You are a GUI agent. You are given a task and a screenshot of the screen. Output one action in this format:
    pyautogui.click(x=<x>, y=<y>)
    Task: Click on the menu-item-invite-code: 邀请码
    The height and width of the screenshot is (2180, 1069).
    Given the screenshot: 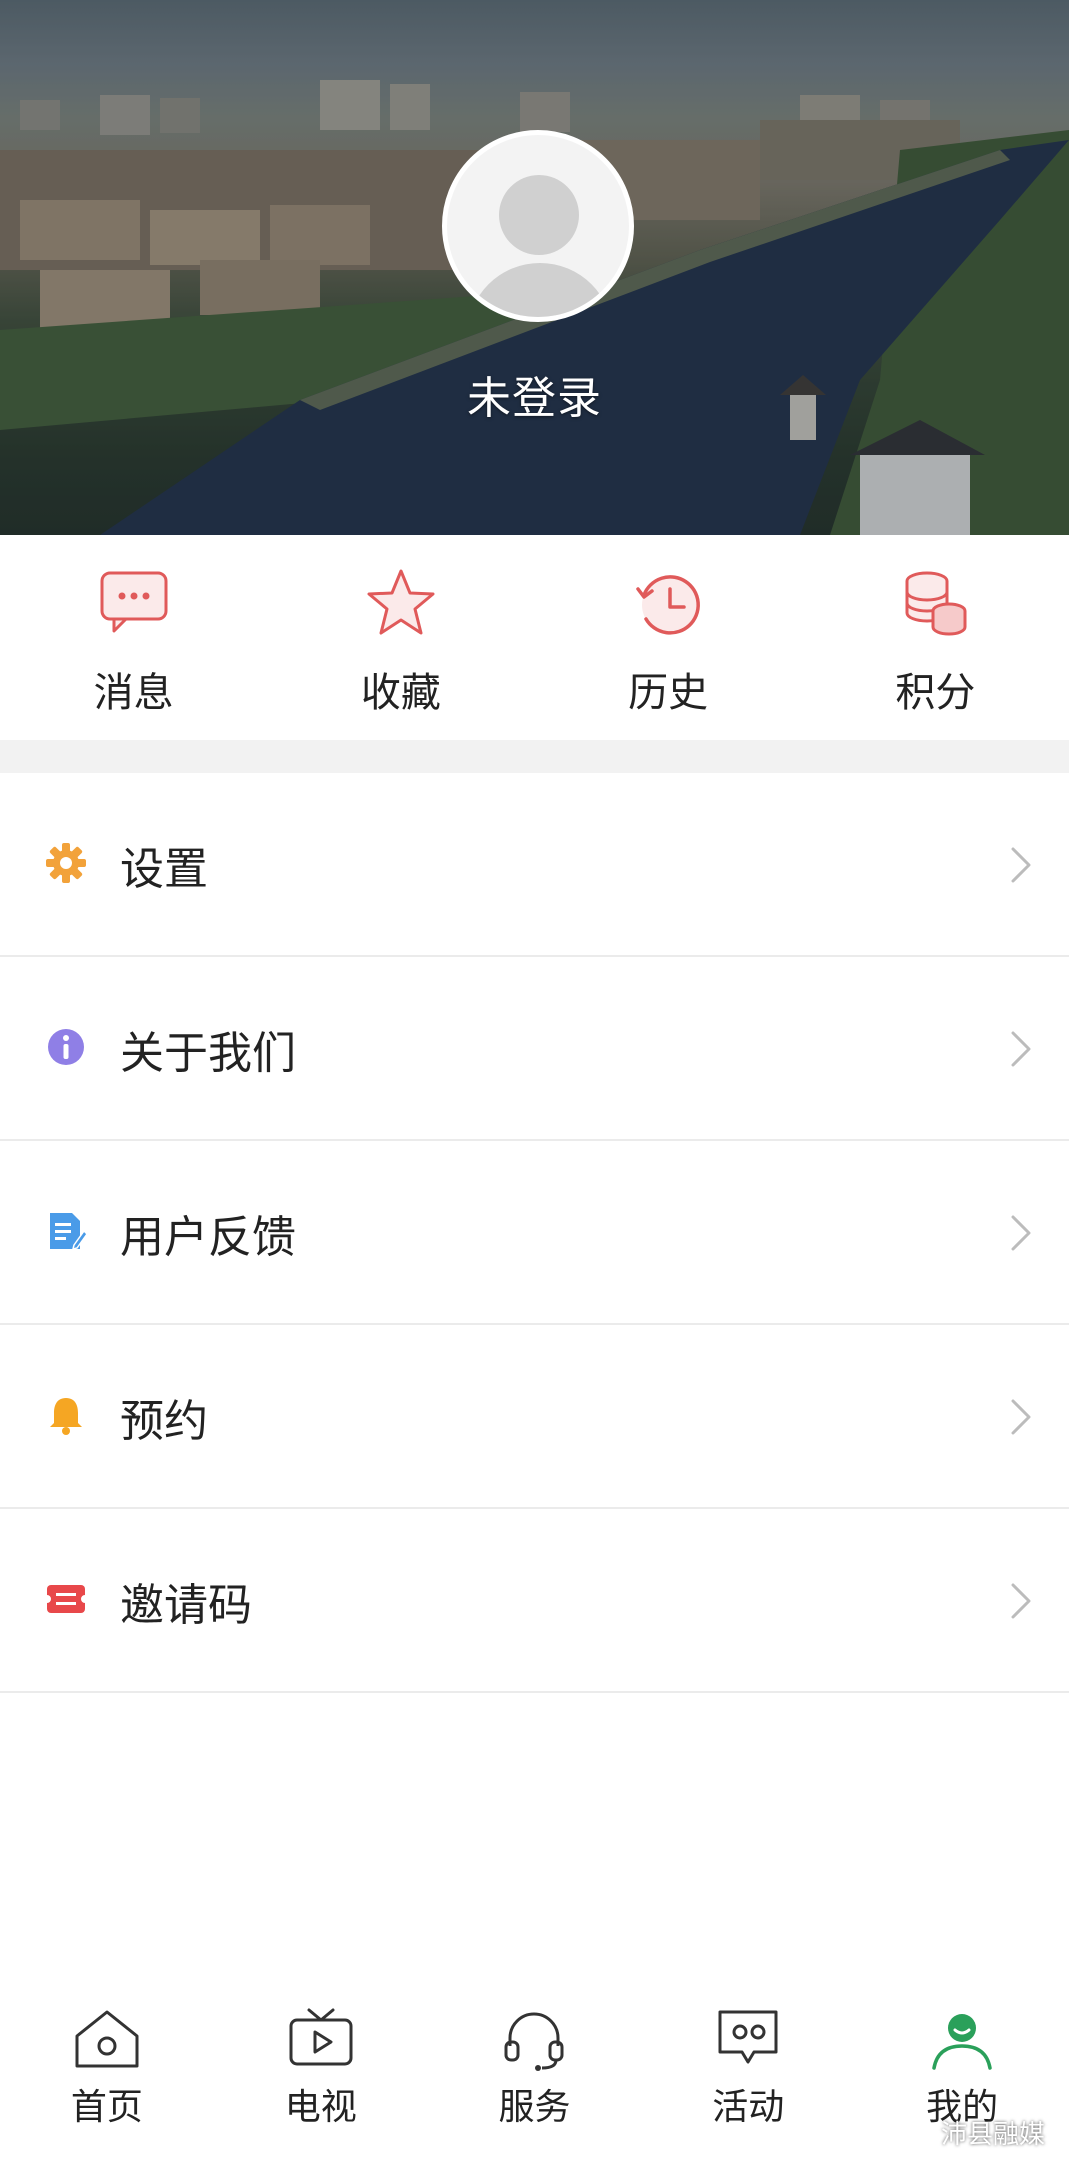 What is the action you would take?
    pyautogui.click(x=534, y=1601)
    